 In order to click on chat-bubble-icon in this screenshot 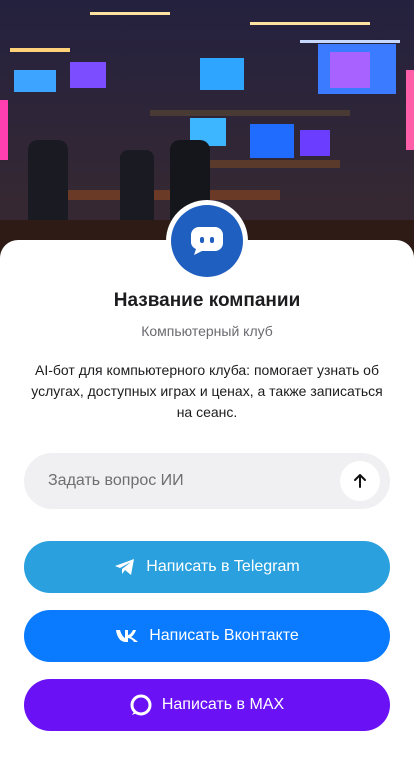, I will do `click(207, 241)`.